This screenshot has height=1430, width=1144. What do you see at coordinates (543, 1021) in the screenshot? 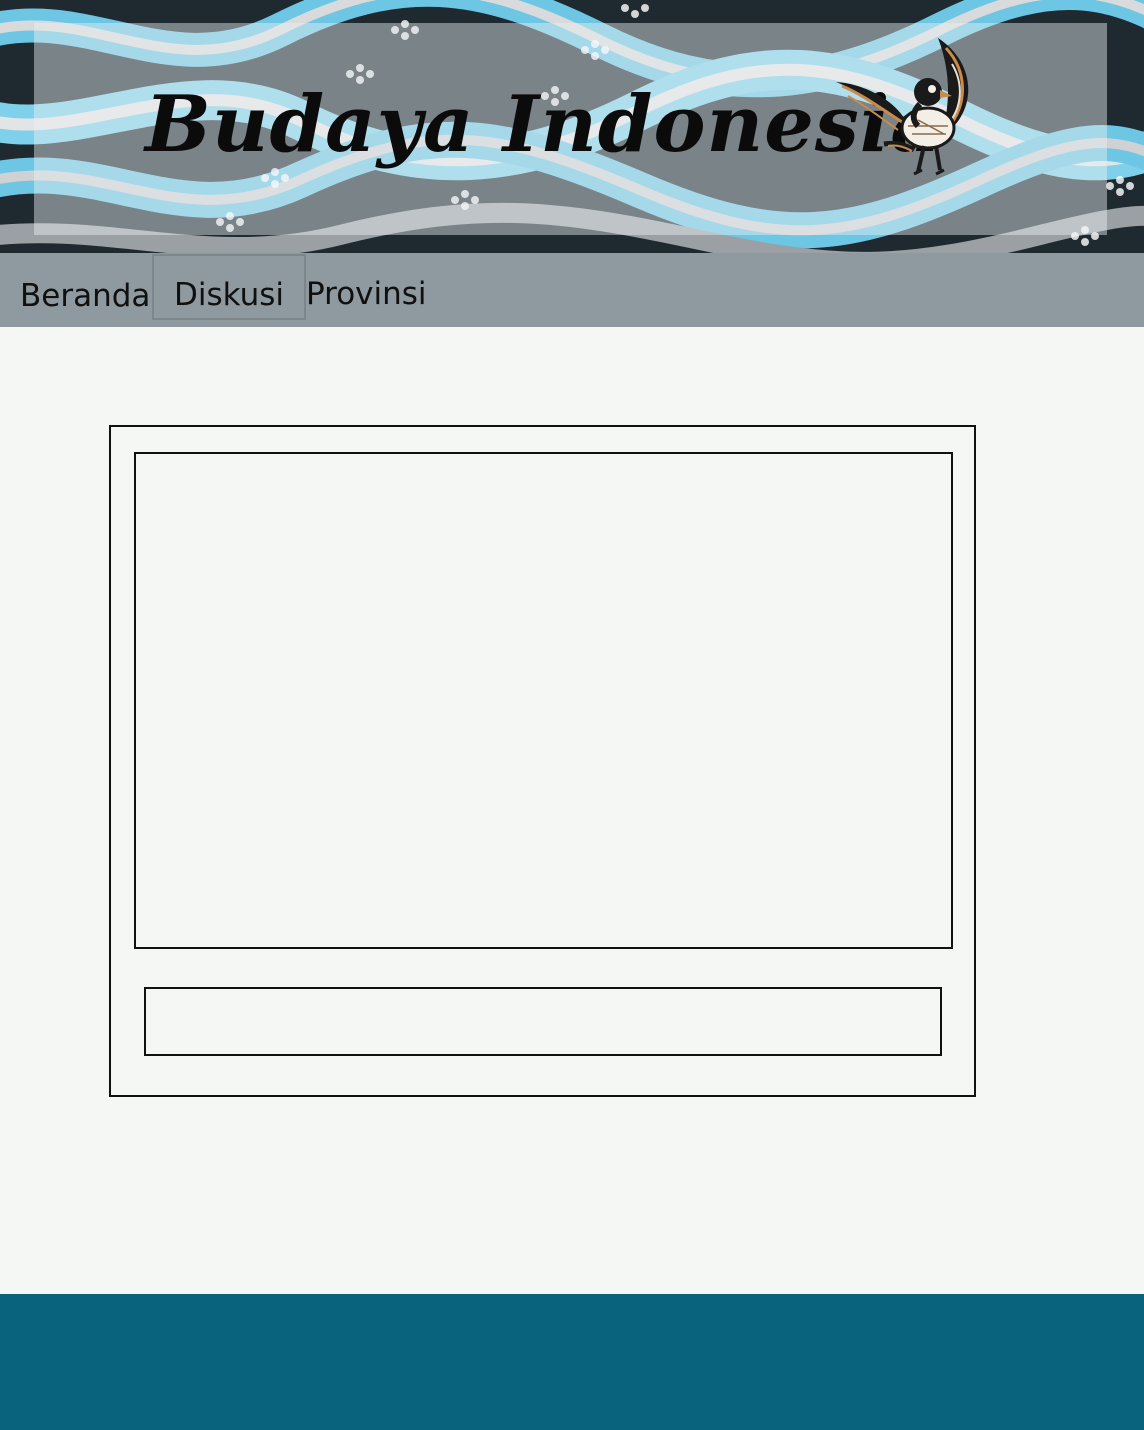
I see `discussion-input-field` at bounding box center [543, 1021].